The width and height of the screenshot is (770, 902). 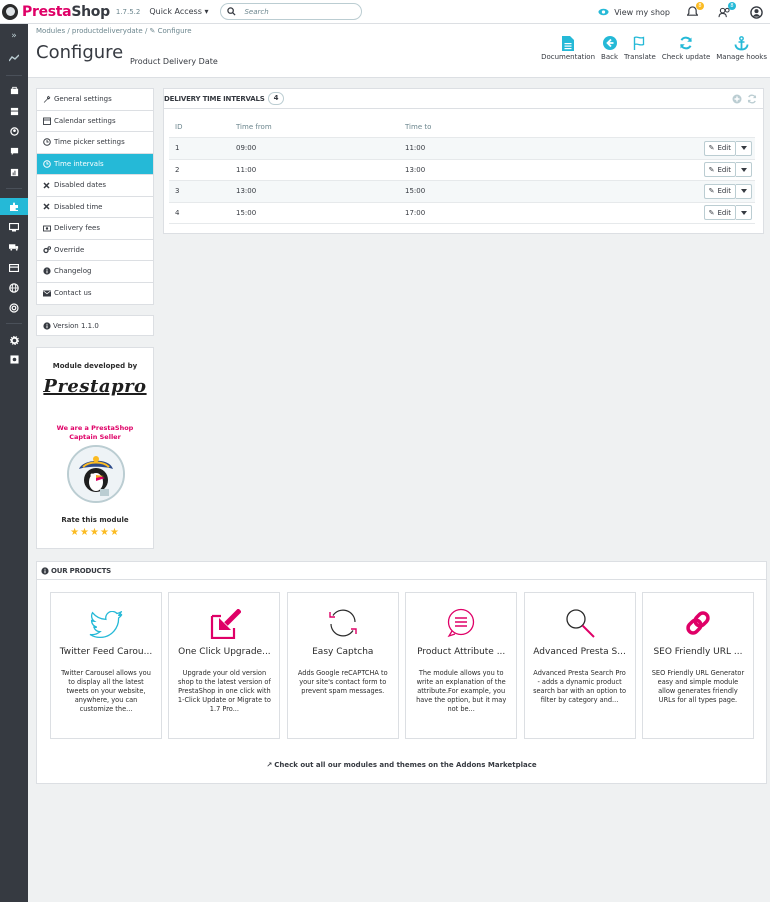 What do you see at coordinates (14, 340) in the screenshot?
I see `configure-icon` at bounding box center [14, 340].